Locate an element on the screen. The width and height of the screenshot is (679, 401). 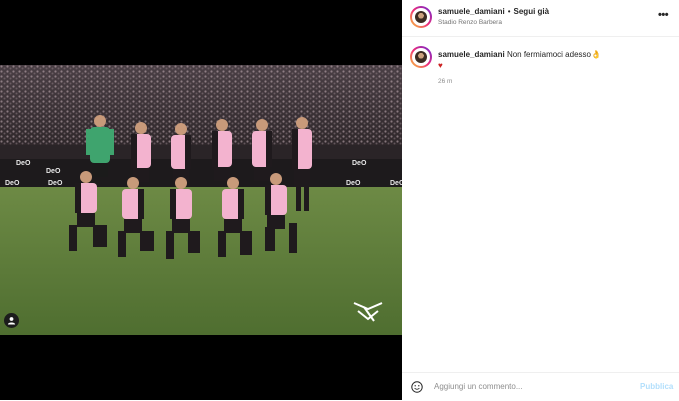
post-timestamp: 26 m is located at coordinates (445, 81).